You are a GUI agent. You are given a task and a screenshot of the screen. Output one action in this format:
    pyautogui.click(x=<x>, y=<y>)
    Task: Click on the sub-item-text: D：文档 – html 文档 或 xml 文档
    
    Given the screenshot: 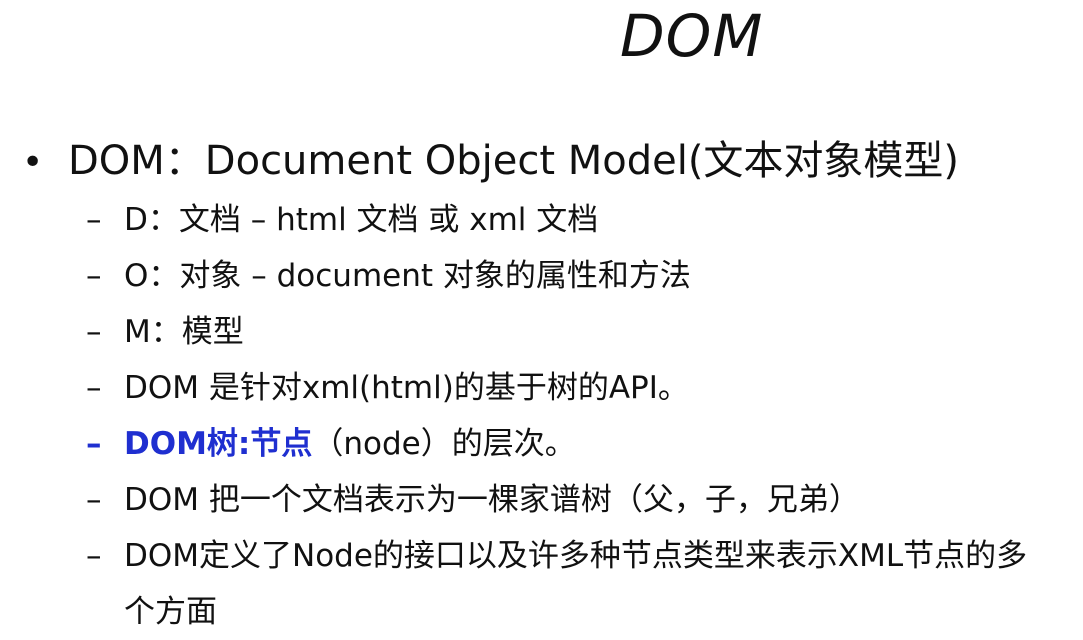 What is the action you would take?
    pyautogui.click(x=361, y=220)
    